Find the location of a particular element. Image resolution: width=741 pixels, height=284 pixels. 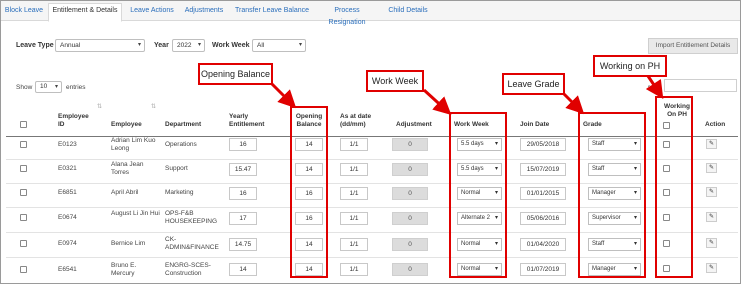

arrow-working-on-ph is located at coordinates (654, 87).